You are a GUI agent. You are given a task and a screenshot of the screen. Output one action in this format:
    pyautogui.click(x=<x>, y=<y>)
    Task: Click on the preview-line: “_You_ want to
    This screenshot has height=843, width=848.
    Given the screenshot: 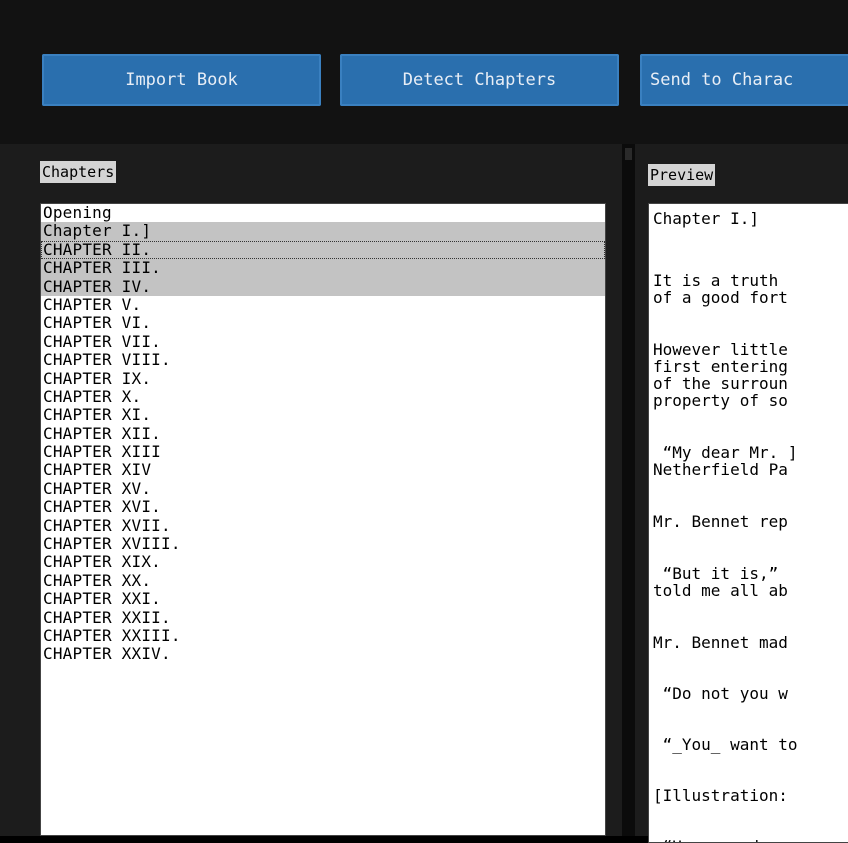 What is the action you would take?
    pyautogui.click(x=725, y=744)
    